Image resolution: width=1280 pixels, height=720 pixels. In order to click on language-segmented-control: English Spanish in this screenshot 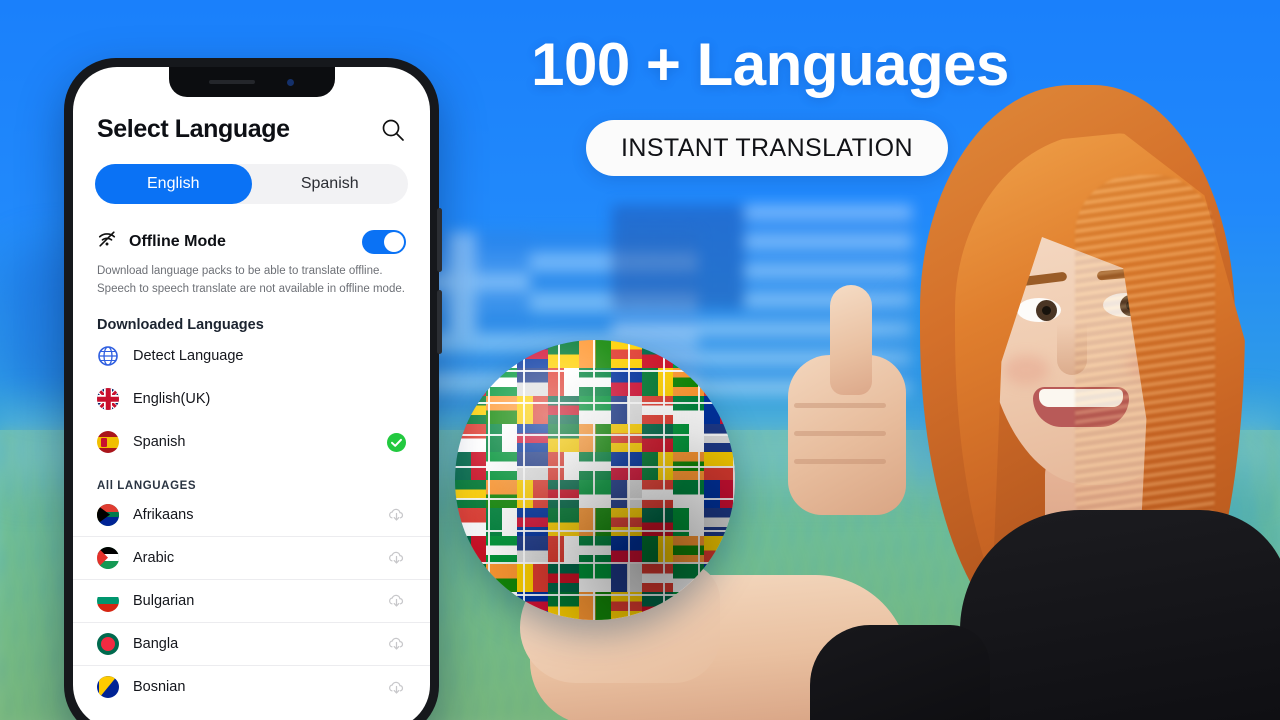, I will do `click(251, 184)`.